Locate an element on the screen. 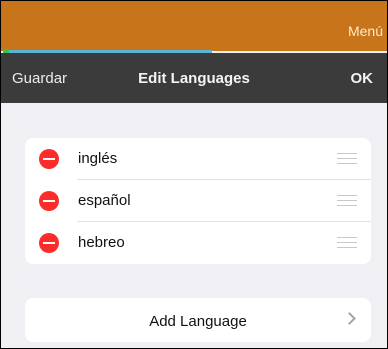 The width and height of the screenshot is (388, 349). add-language-button: Add Language is located at coordinates (198, 320).